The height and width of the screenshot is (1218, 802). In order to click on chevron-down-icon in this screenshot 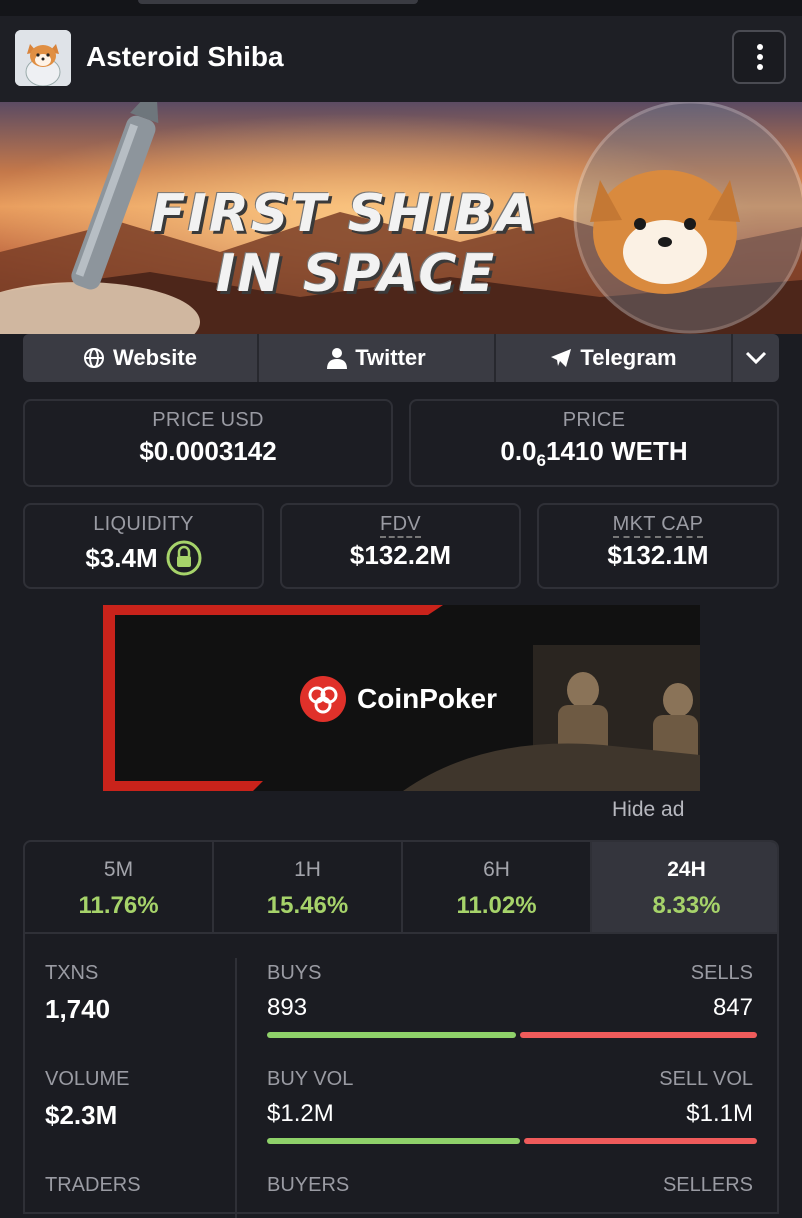, I will do `click(756, 358)`.